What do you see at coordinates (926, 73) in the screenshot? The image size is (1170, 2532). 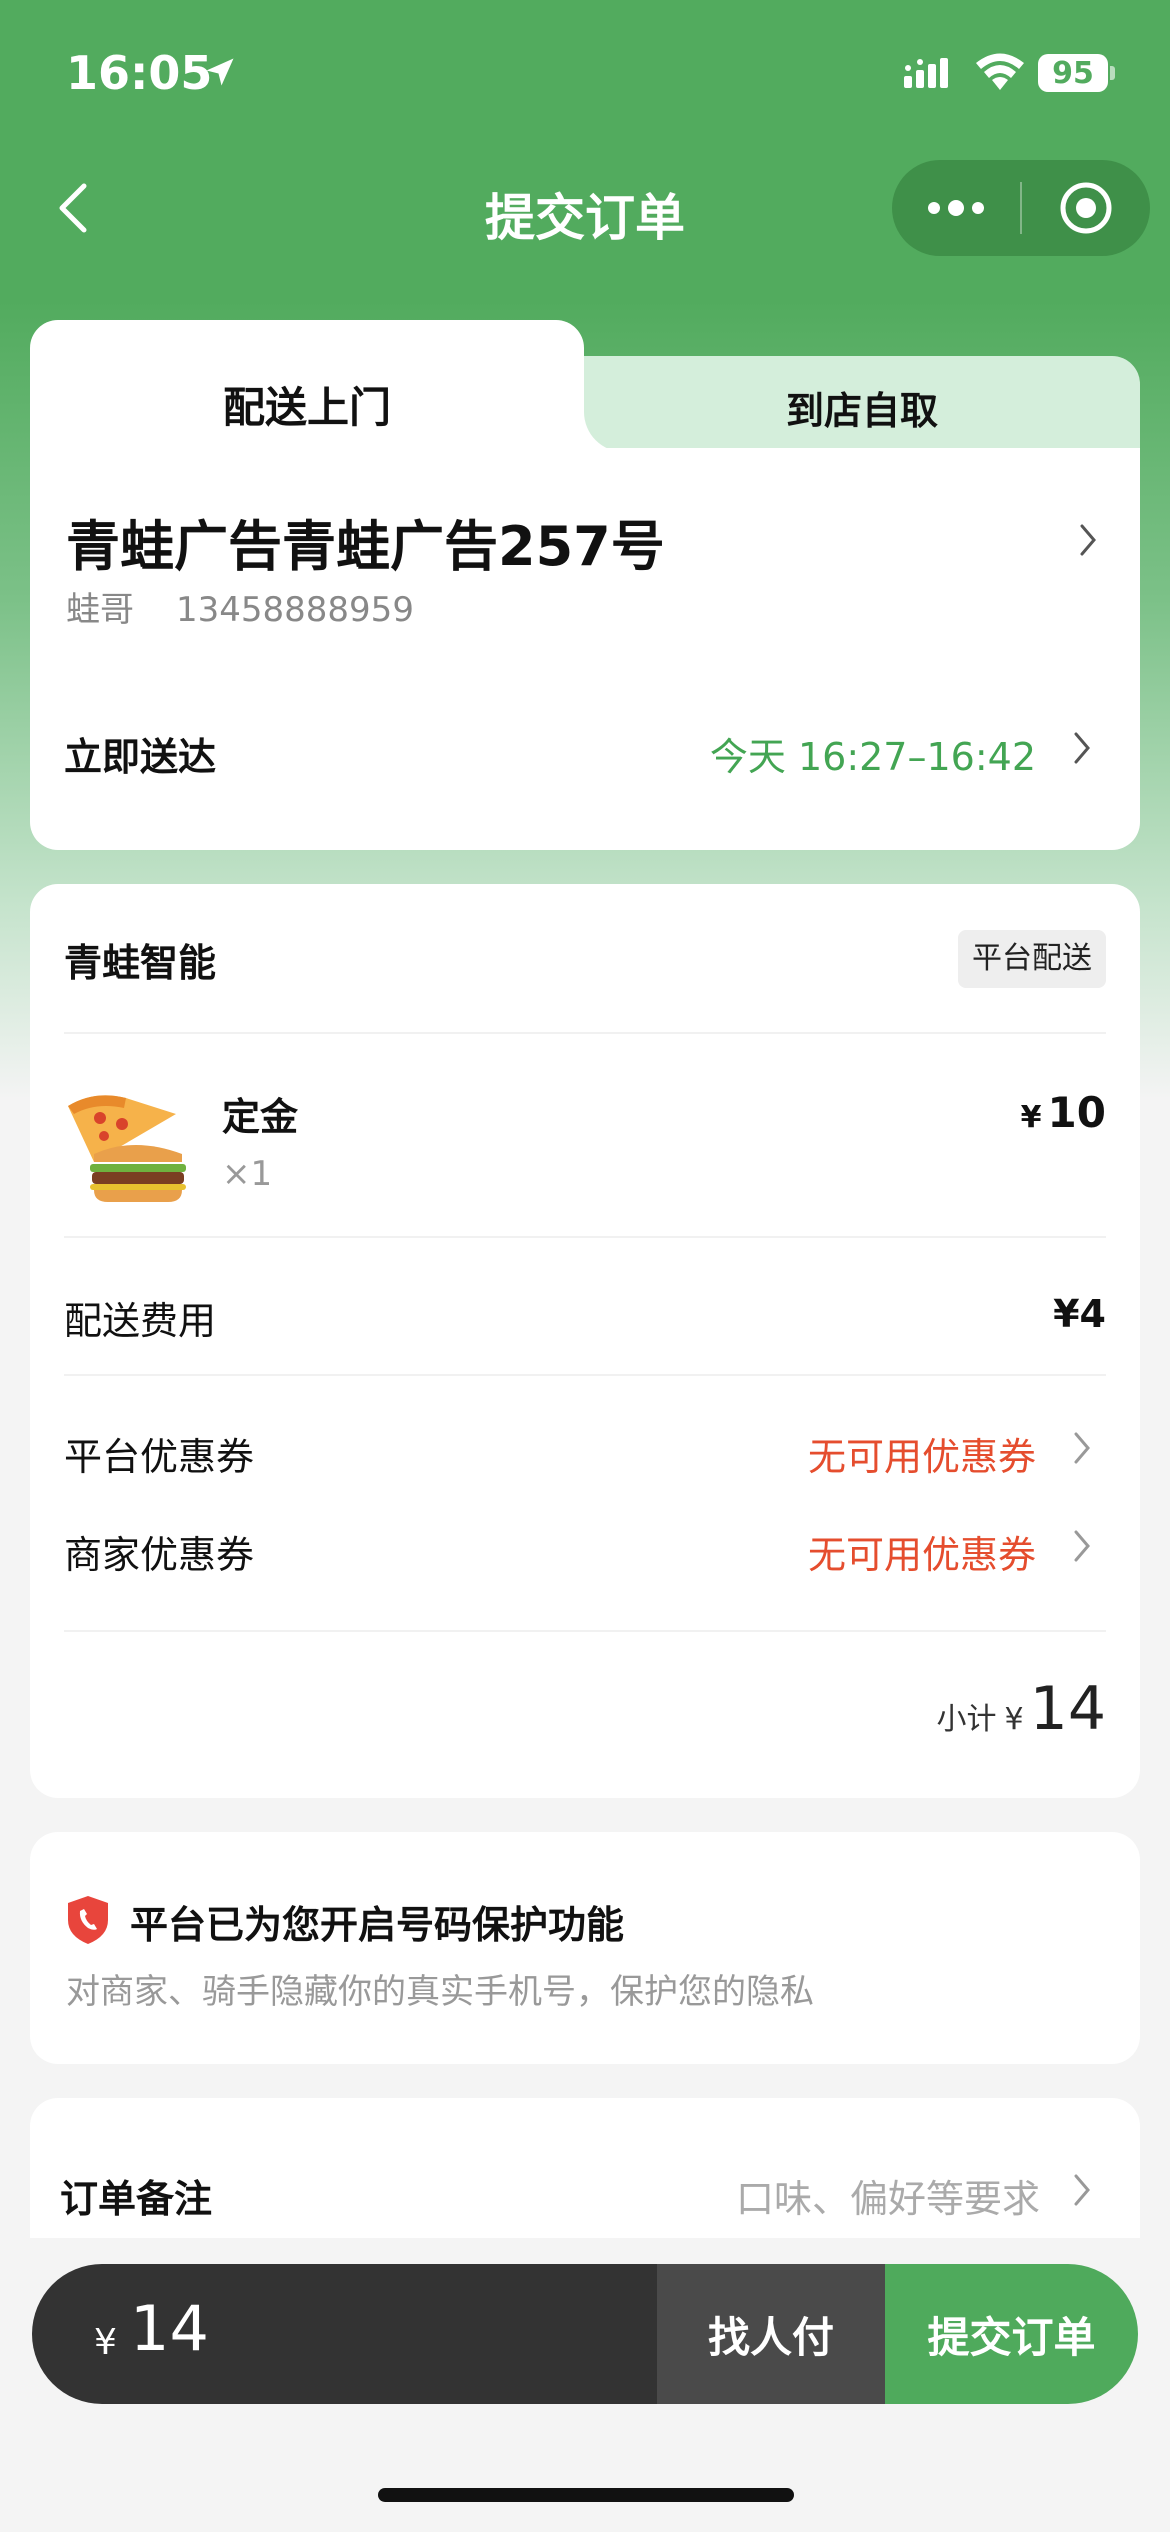 I see `cellular-signal-icon` at bounding box center [926, 73].